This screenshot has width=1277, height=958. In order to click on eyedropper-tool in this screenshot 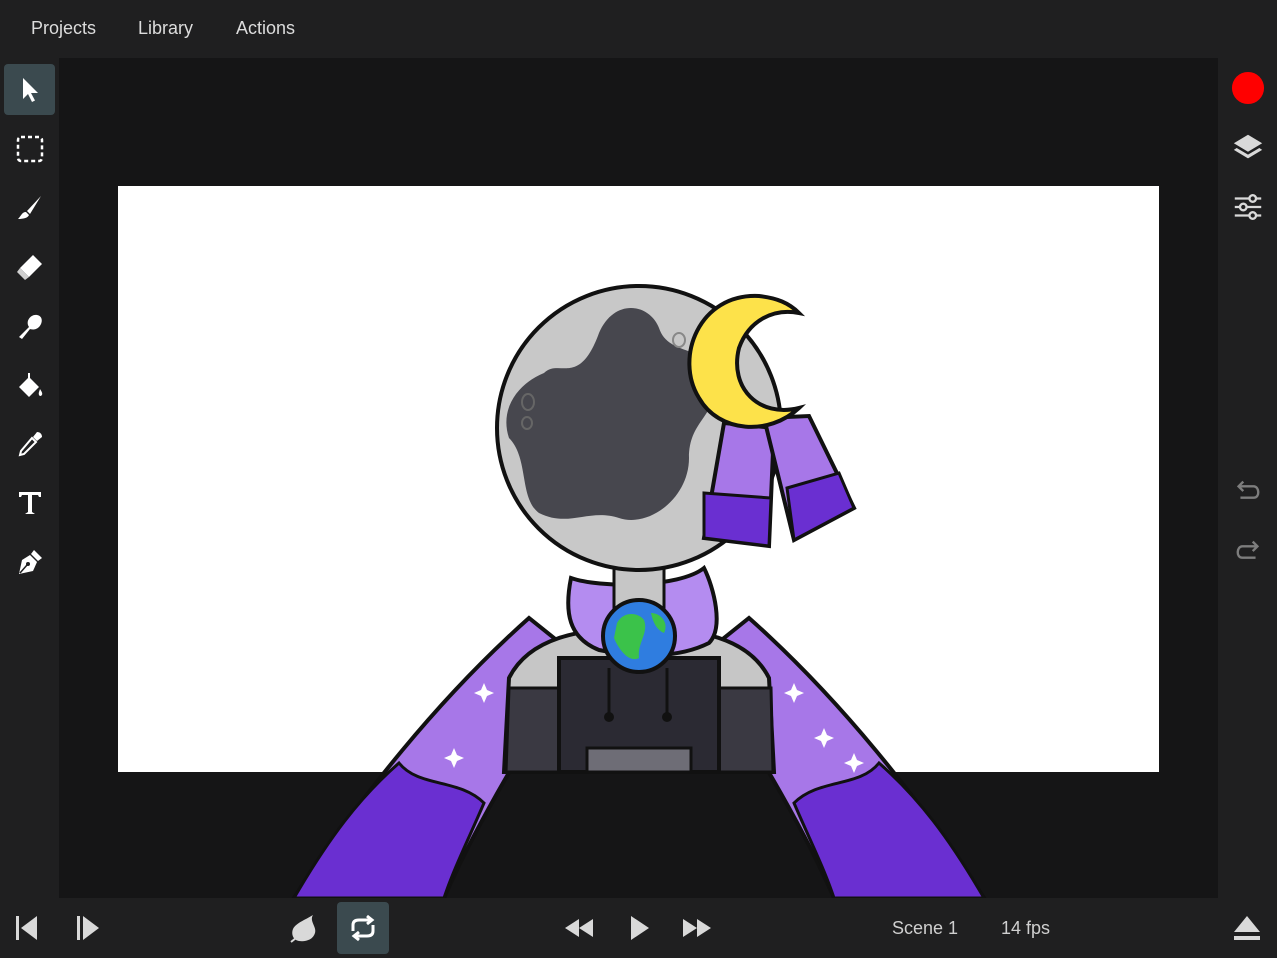, I will do `click(29, 443)`.